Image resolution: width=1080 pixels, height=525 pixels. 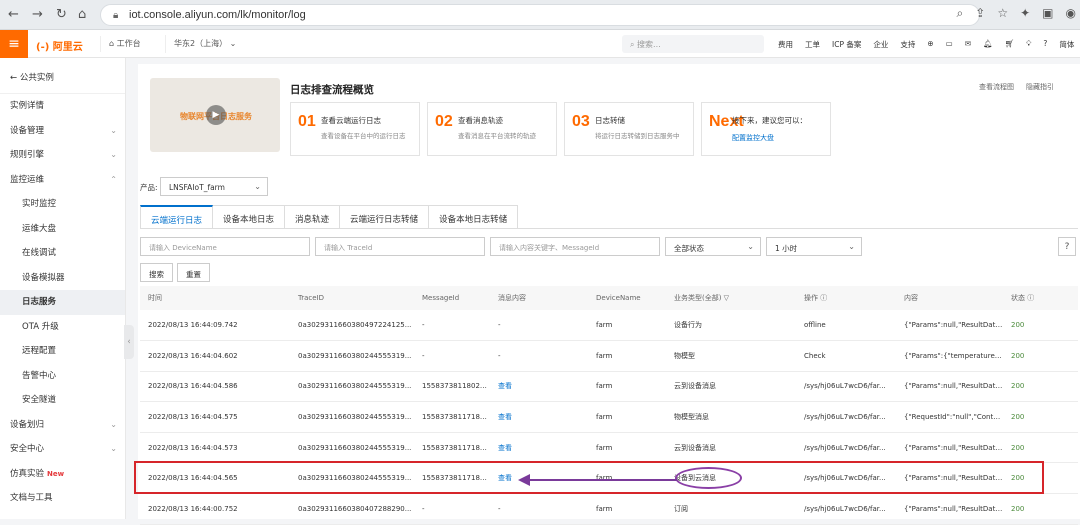 I want to click on play-icon: ▶, so click(x=216, y=115).